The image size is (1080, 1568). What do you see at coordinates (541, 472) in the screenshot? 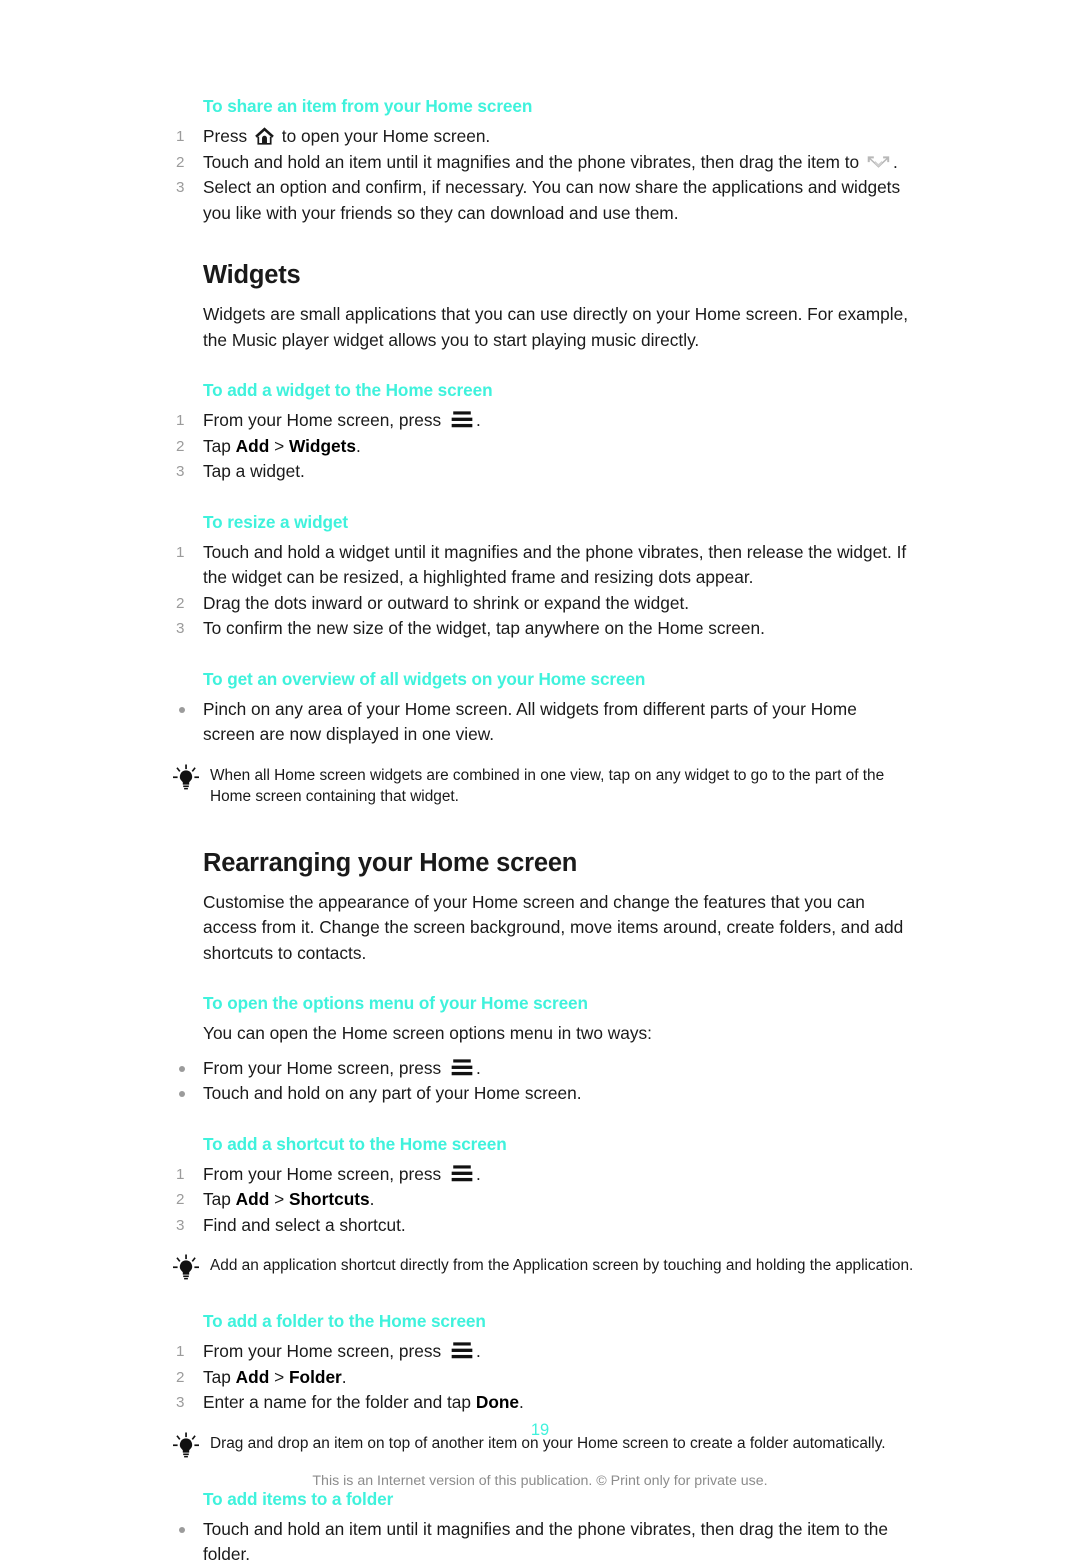
I see `list-item: 3 Tap a widget.` at bounding box center [541, 472].